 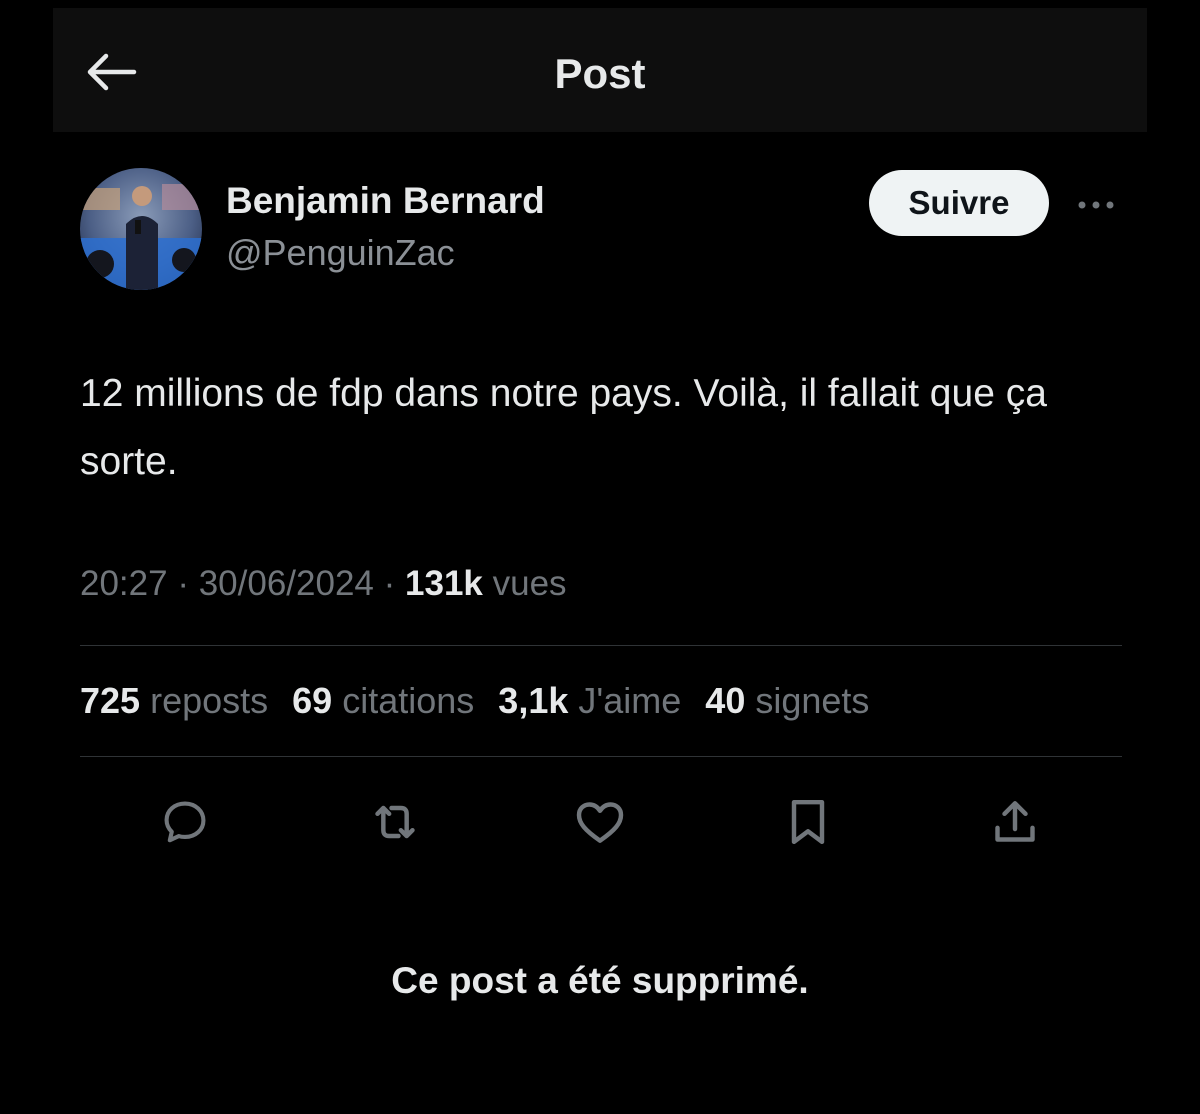 I want to click on likes-stat: 3,1k J'aime, so click(x=589, y=701).